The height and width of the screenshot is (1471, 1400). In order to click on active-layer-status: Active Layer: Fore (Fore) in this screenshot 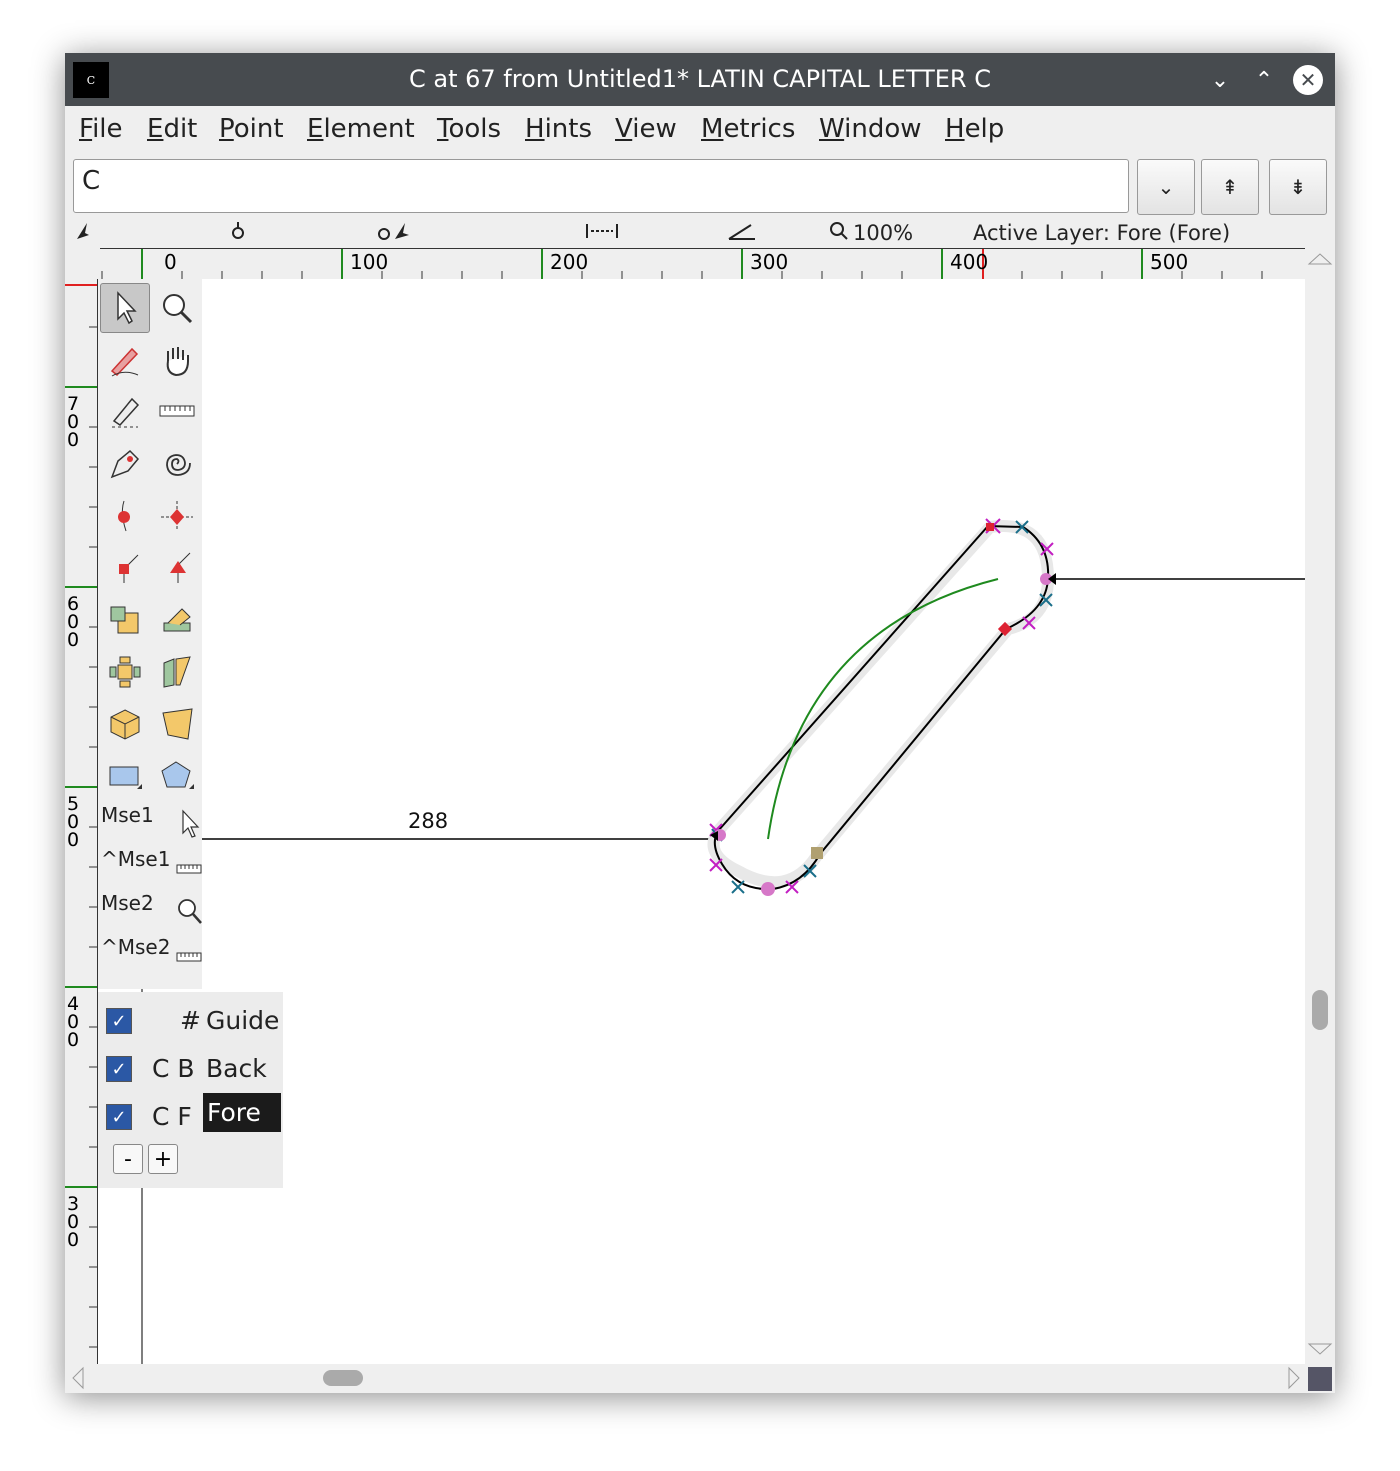, I will do `click(1102, 233)`.